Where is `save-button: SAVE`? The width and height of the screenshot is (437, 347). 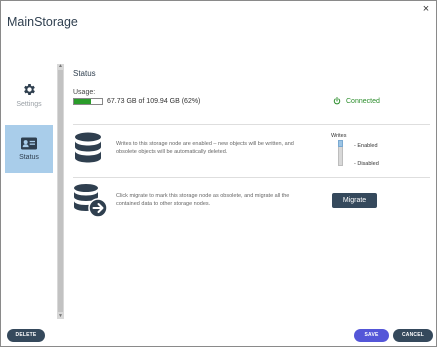
save-button: SAVE is located at coordinates (371, 335).